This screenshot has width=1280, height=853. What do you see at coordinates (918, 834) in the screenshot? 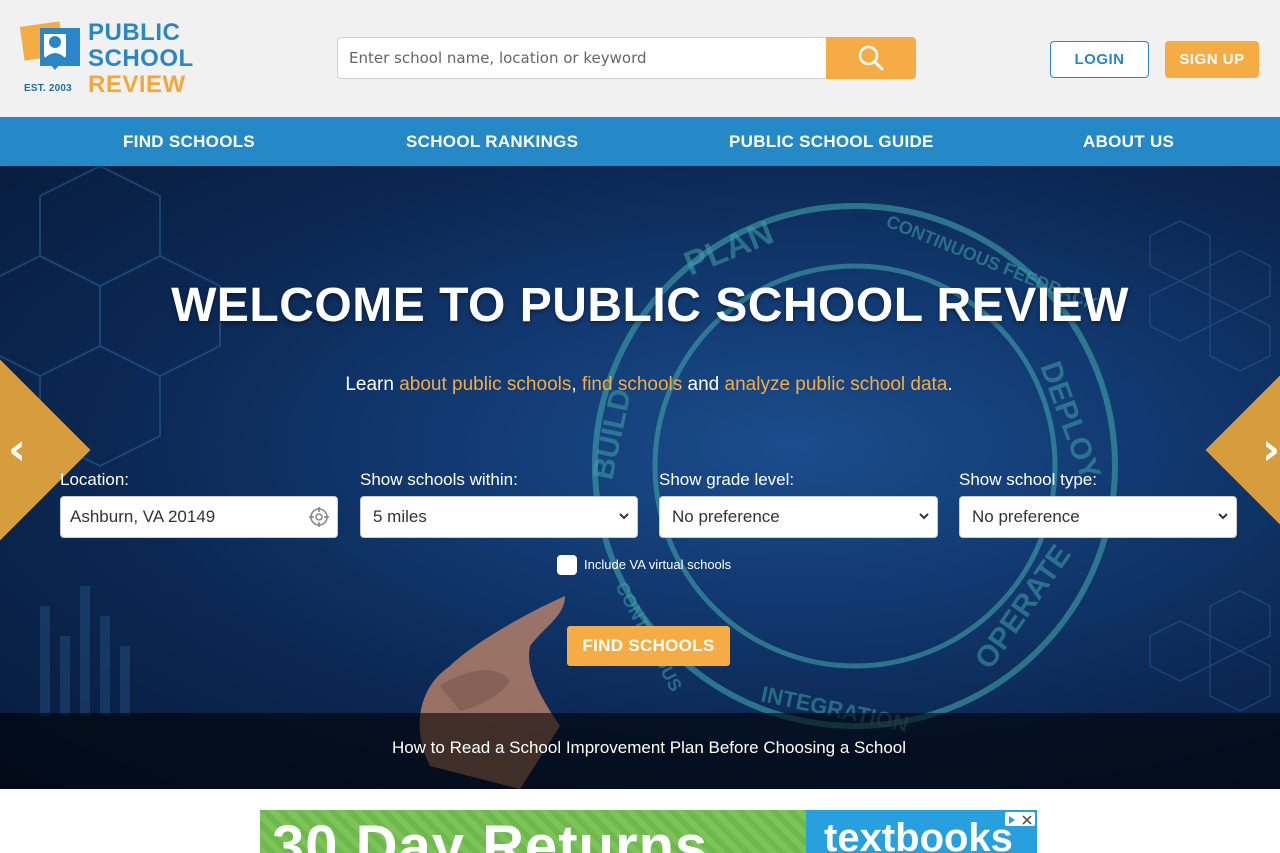
I see `ad-brand: textbooks` at bounding box center [918, 834].